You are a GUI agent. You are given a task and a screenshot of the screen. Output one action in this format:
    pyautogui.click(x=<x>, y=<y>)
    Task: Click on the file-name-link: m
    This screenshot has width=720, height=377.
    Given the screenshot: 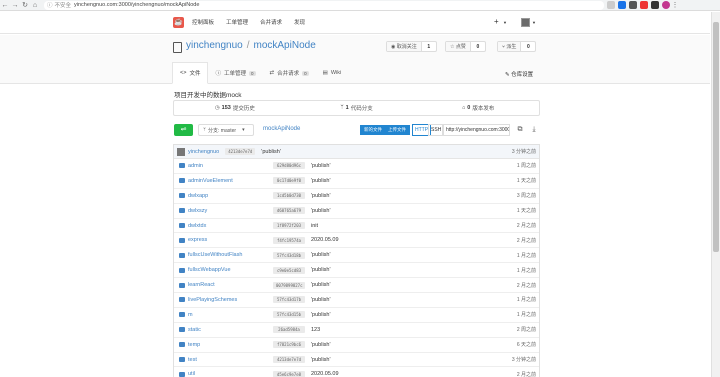 What is the action you would take?
    pyautogui.click(x=190, y=315)
    